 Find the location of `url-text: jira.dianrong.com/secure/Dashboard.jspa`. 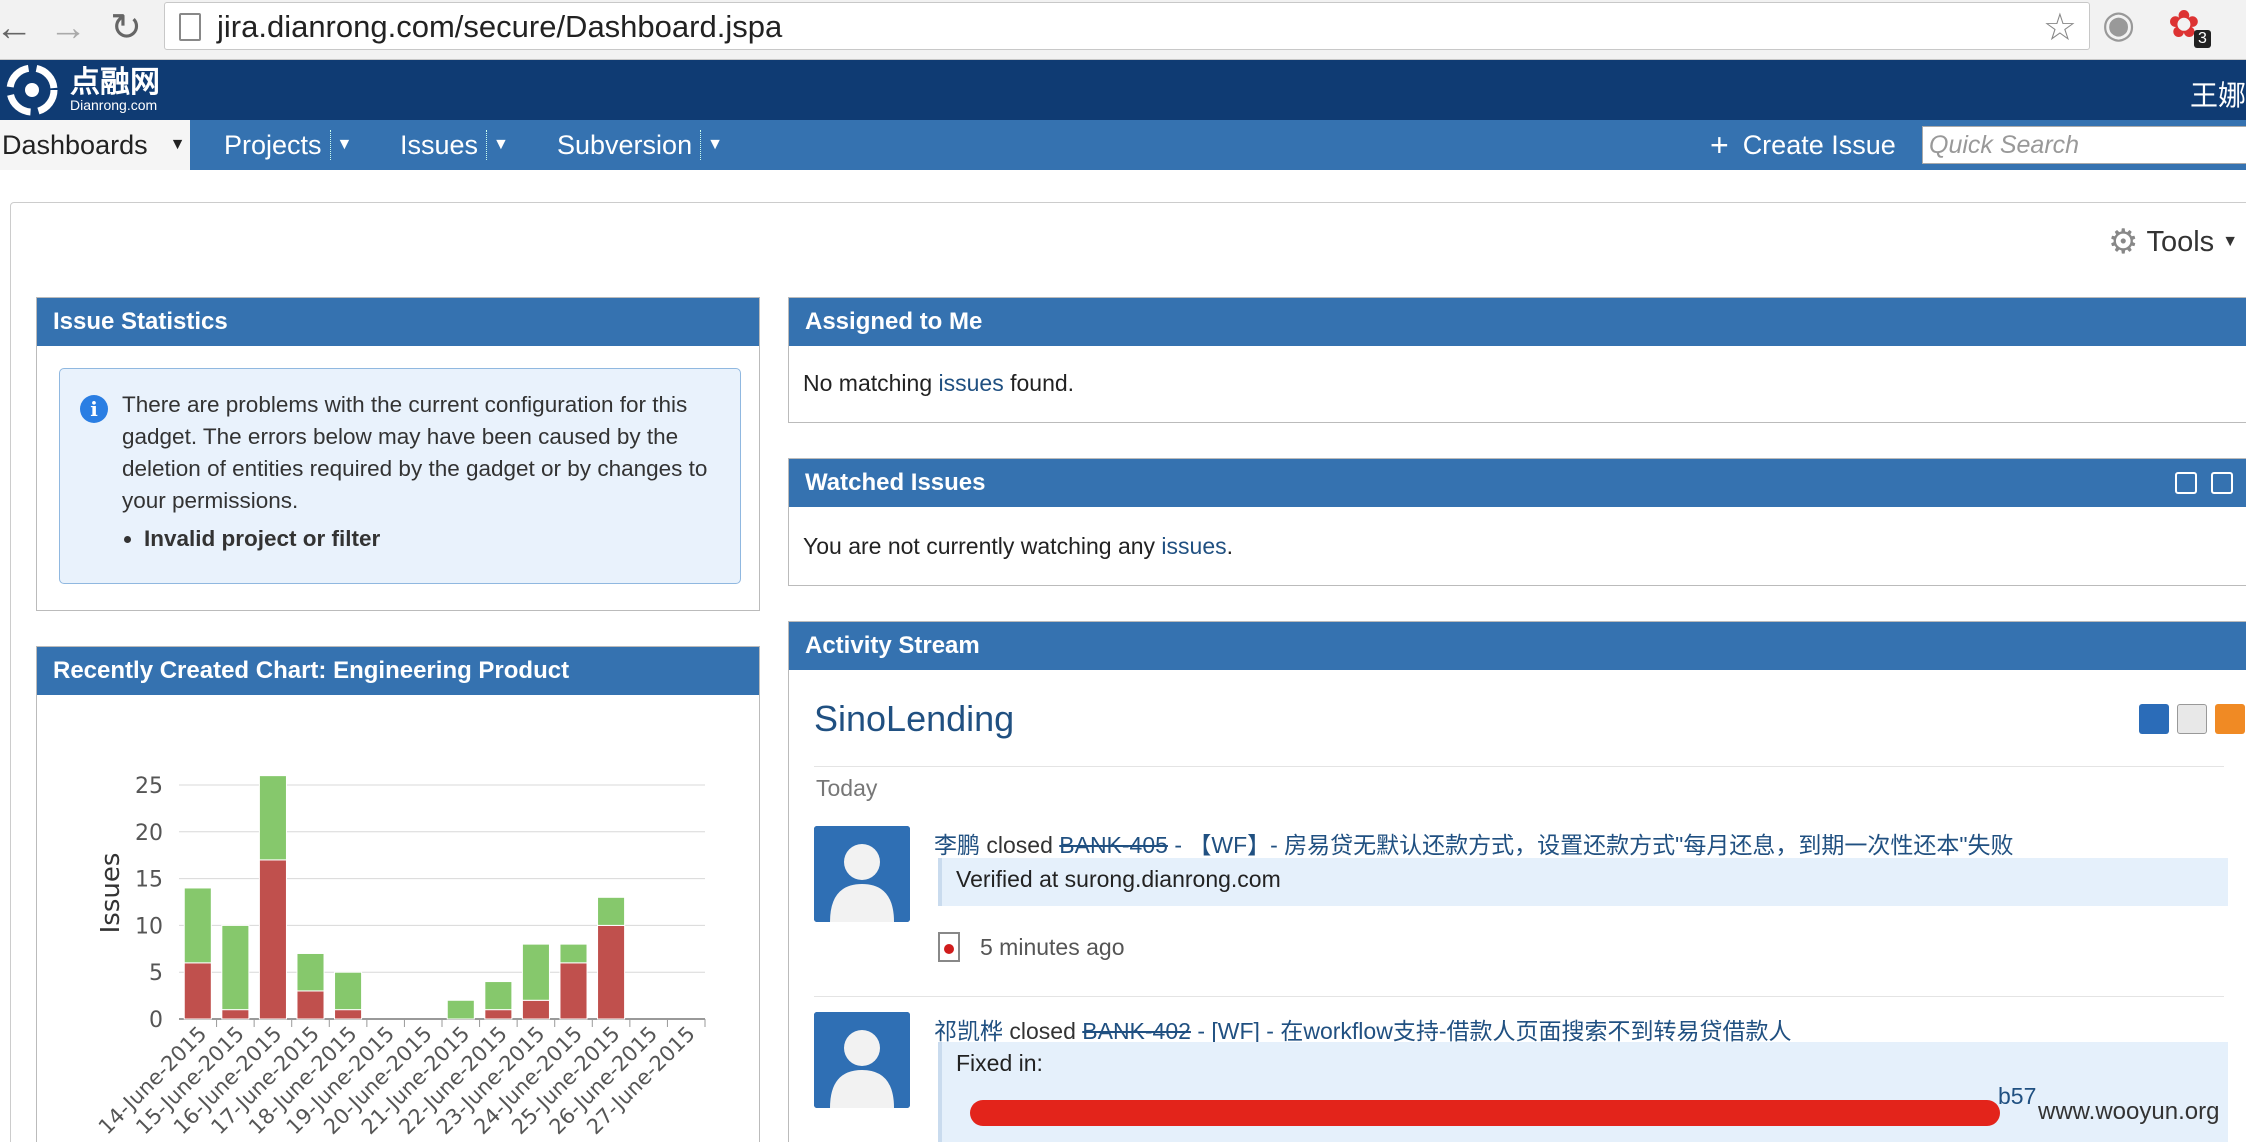

url-text: jira.dianrong.com/secure/Dashboard.jspa is located at coordinates (499, 27).